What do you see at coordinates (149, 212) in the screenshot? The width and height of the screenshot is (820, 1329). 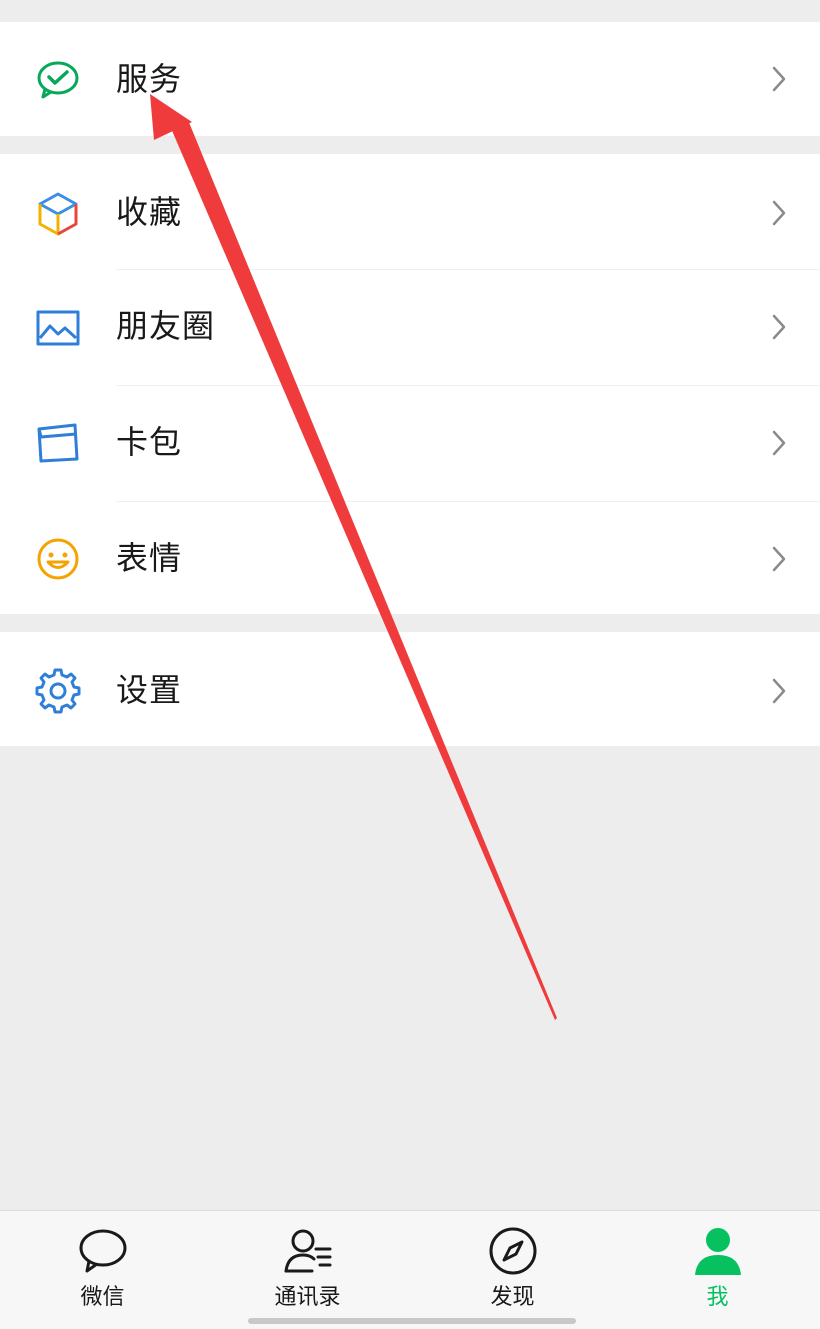 I see `menu-item-favorites-label: 收藏` at bounding box center [149, 212].